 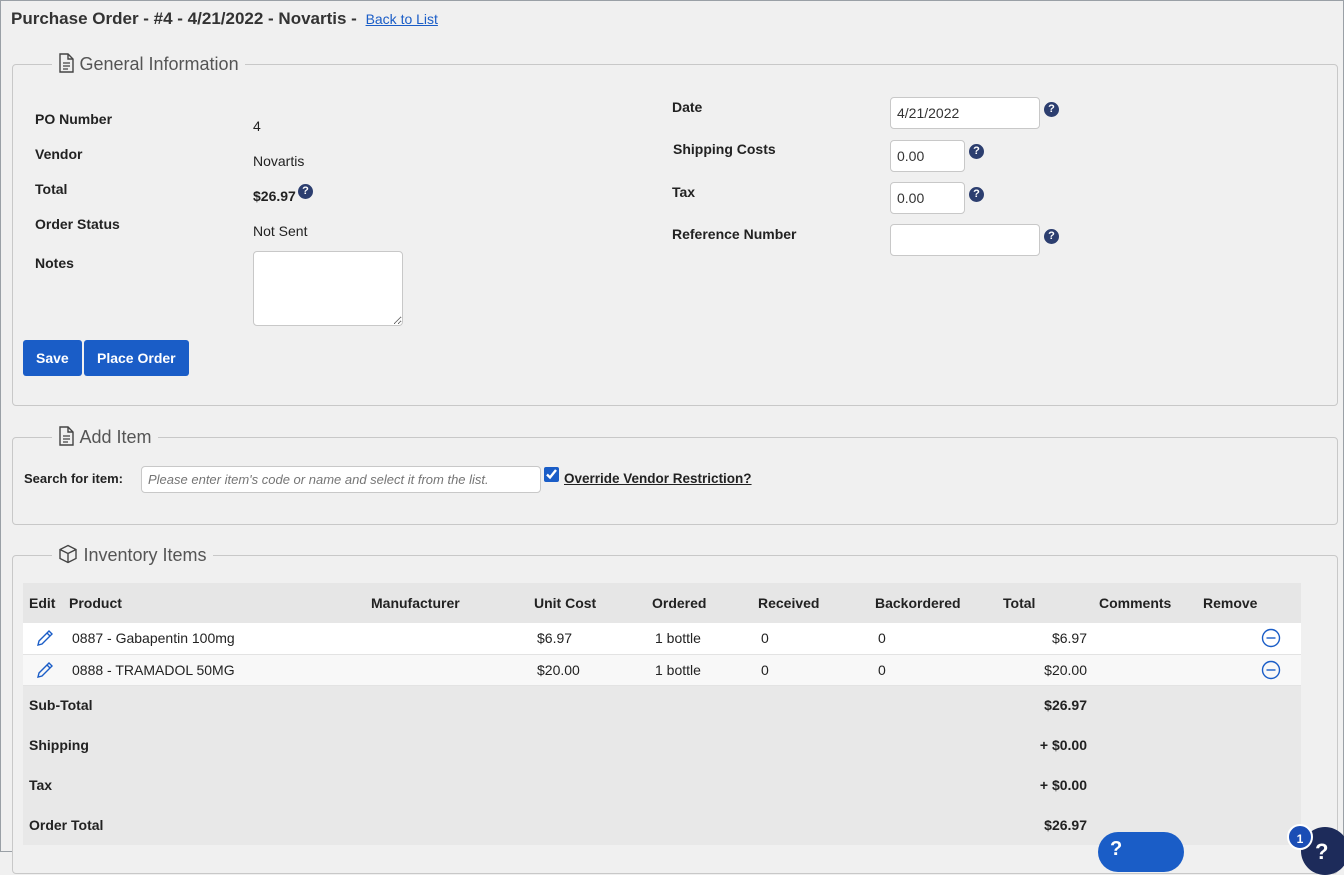 What do you see at coordinates (810, 603) in the screenshot?
I see `column-header-received: Received` at bounding box center [810, 603].